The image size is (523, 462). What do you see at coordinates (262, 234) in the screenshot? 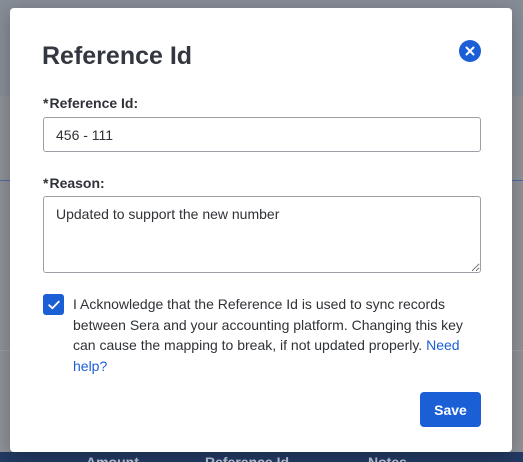
I see `reason-textarea: Updated to support the new number` at bounding box center [262, 234].